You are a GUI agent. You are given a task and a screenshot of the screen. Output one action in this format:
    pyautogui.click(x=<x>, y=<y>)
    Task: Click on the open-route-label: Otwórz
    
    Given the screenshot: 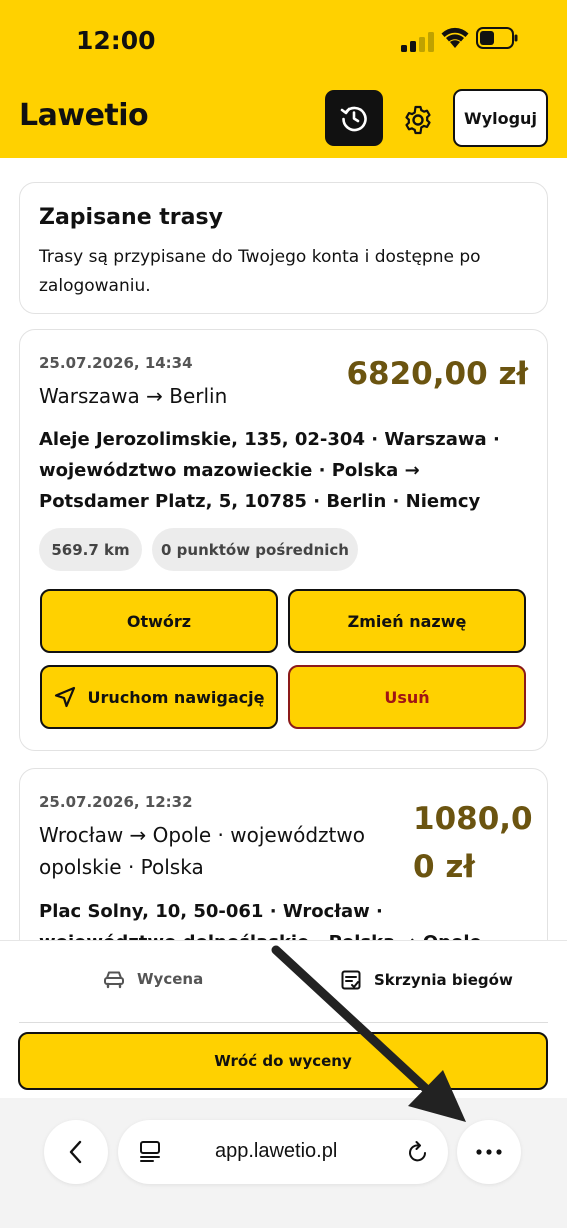 What is the action you would take?
    pyautogui.click(x=159, y=621)
    